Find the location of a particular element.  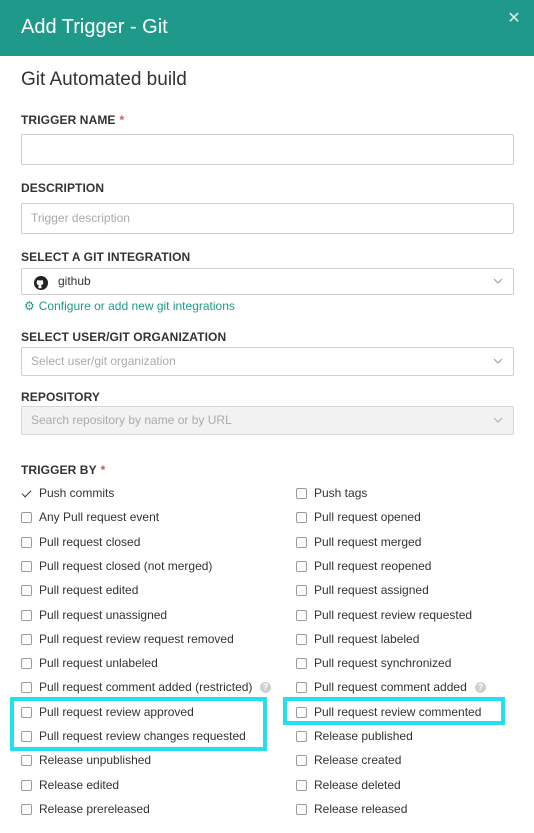

checkbox-label: Pull request closed is located at coordinates (90, 542).